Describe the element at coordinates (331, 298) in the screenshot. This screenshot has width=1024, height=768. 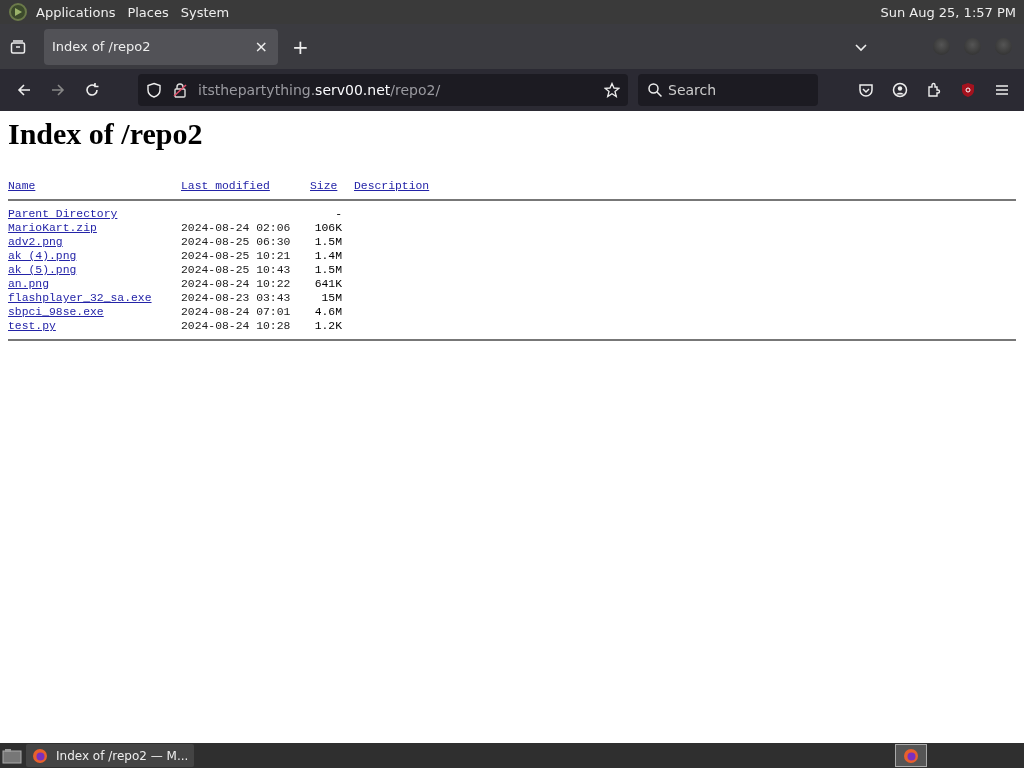
I see `file-size: 15M` at that location.